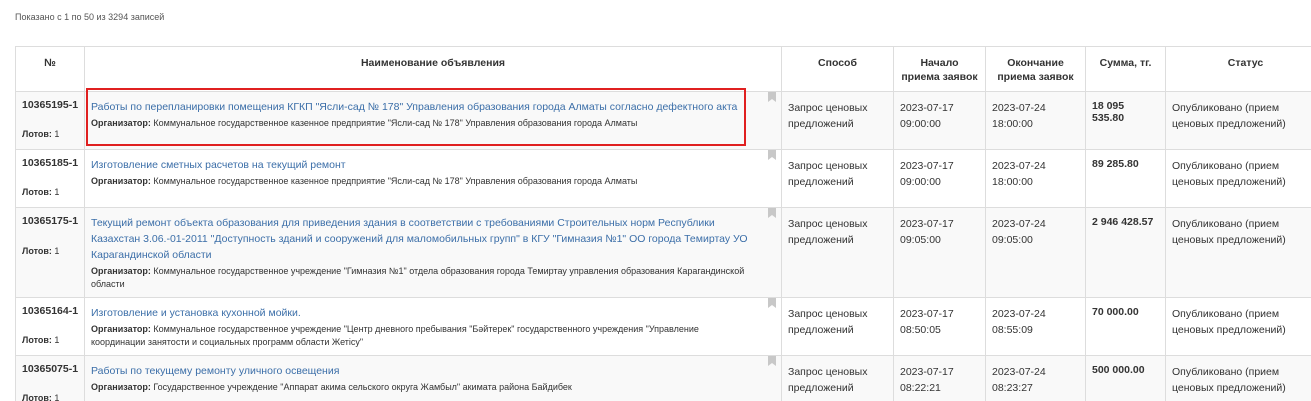 This screenshot has width=1311, height=401. What do you see at coordinates (1125, 378) in the screenshot?
I see `sum-cell: 500 000.00` at bounding box center [1125, 378].